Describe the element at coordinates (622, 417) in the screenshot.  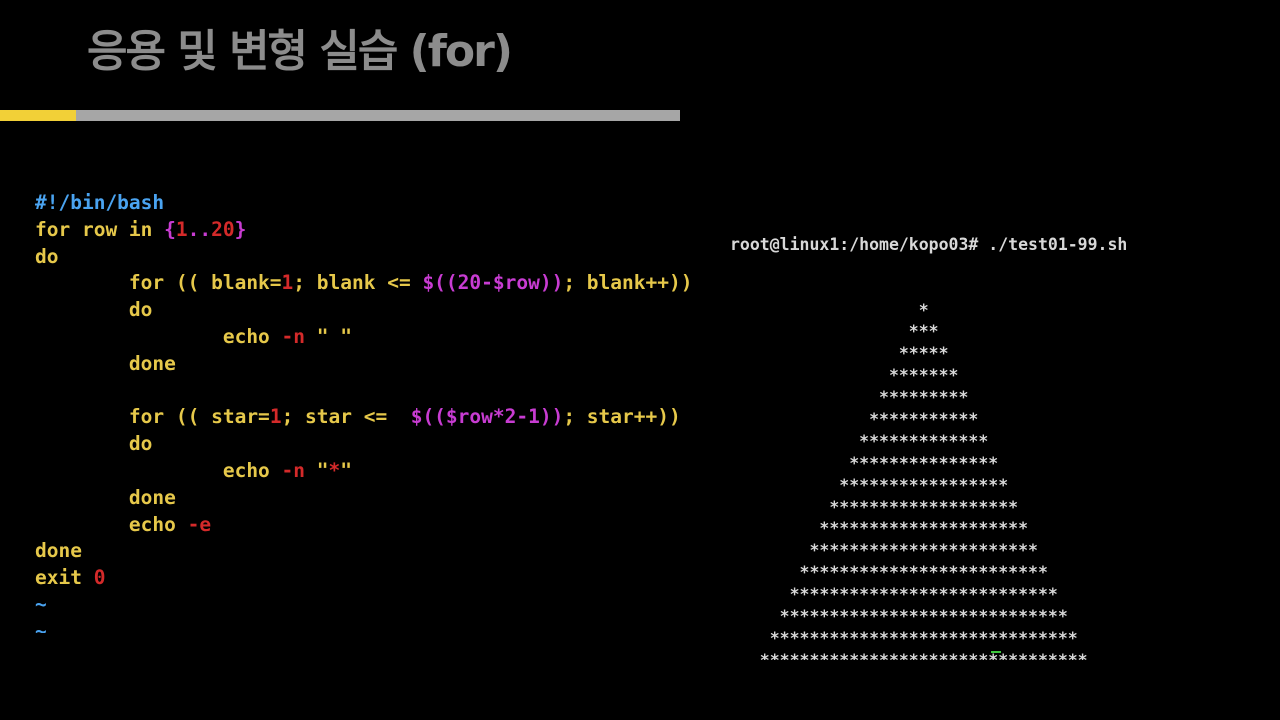
I see `code-token: ; star++))` at that location.